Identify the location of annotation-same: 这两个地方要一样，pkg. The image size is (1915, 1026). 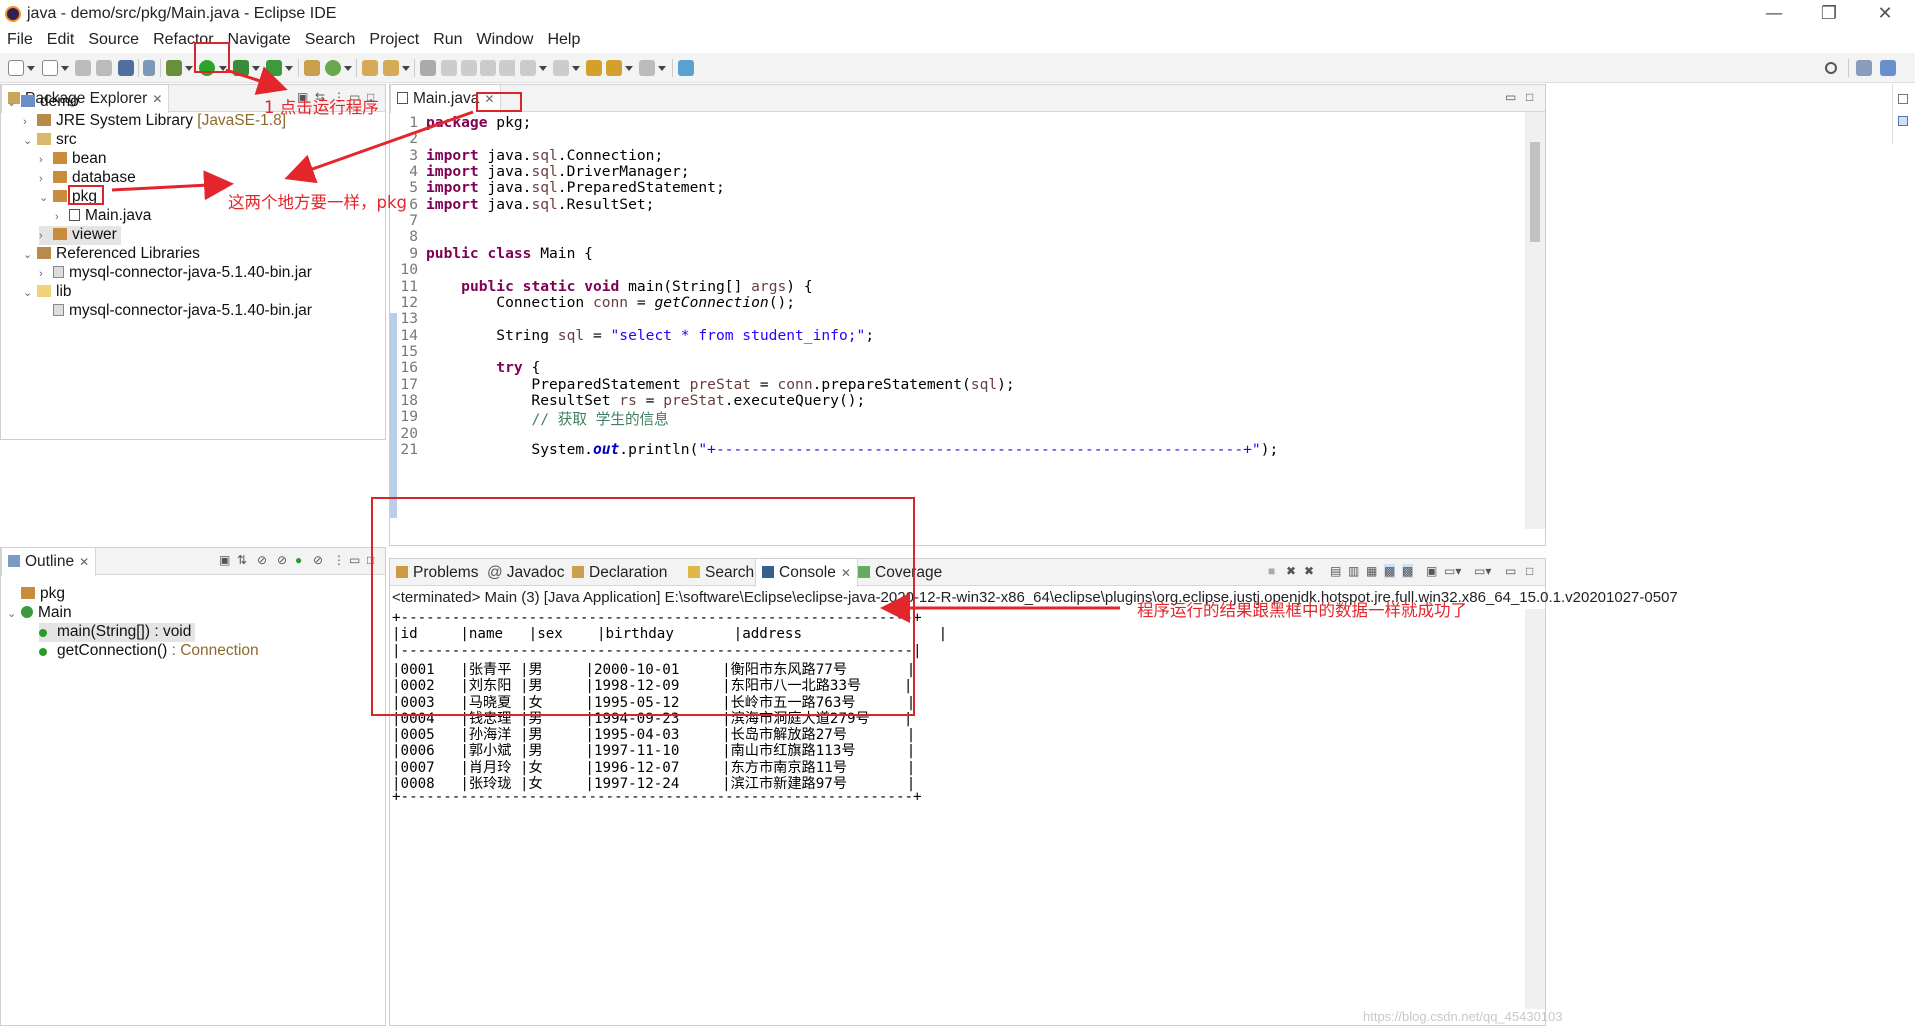
(318, 202).